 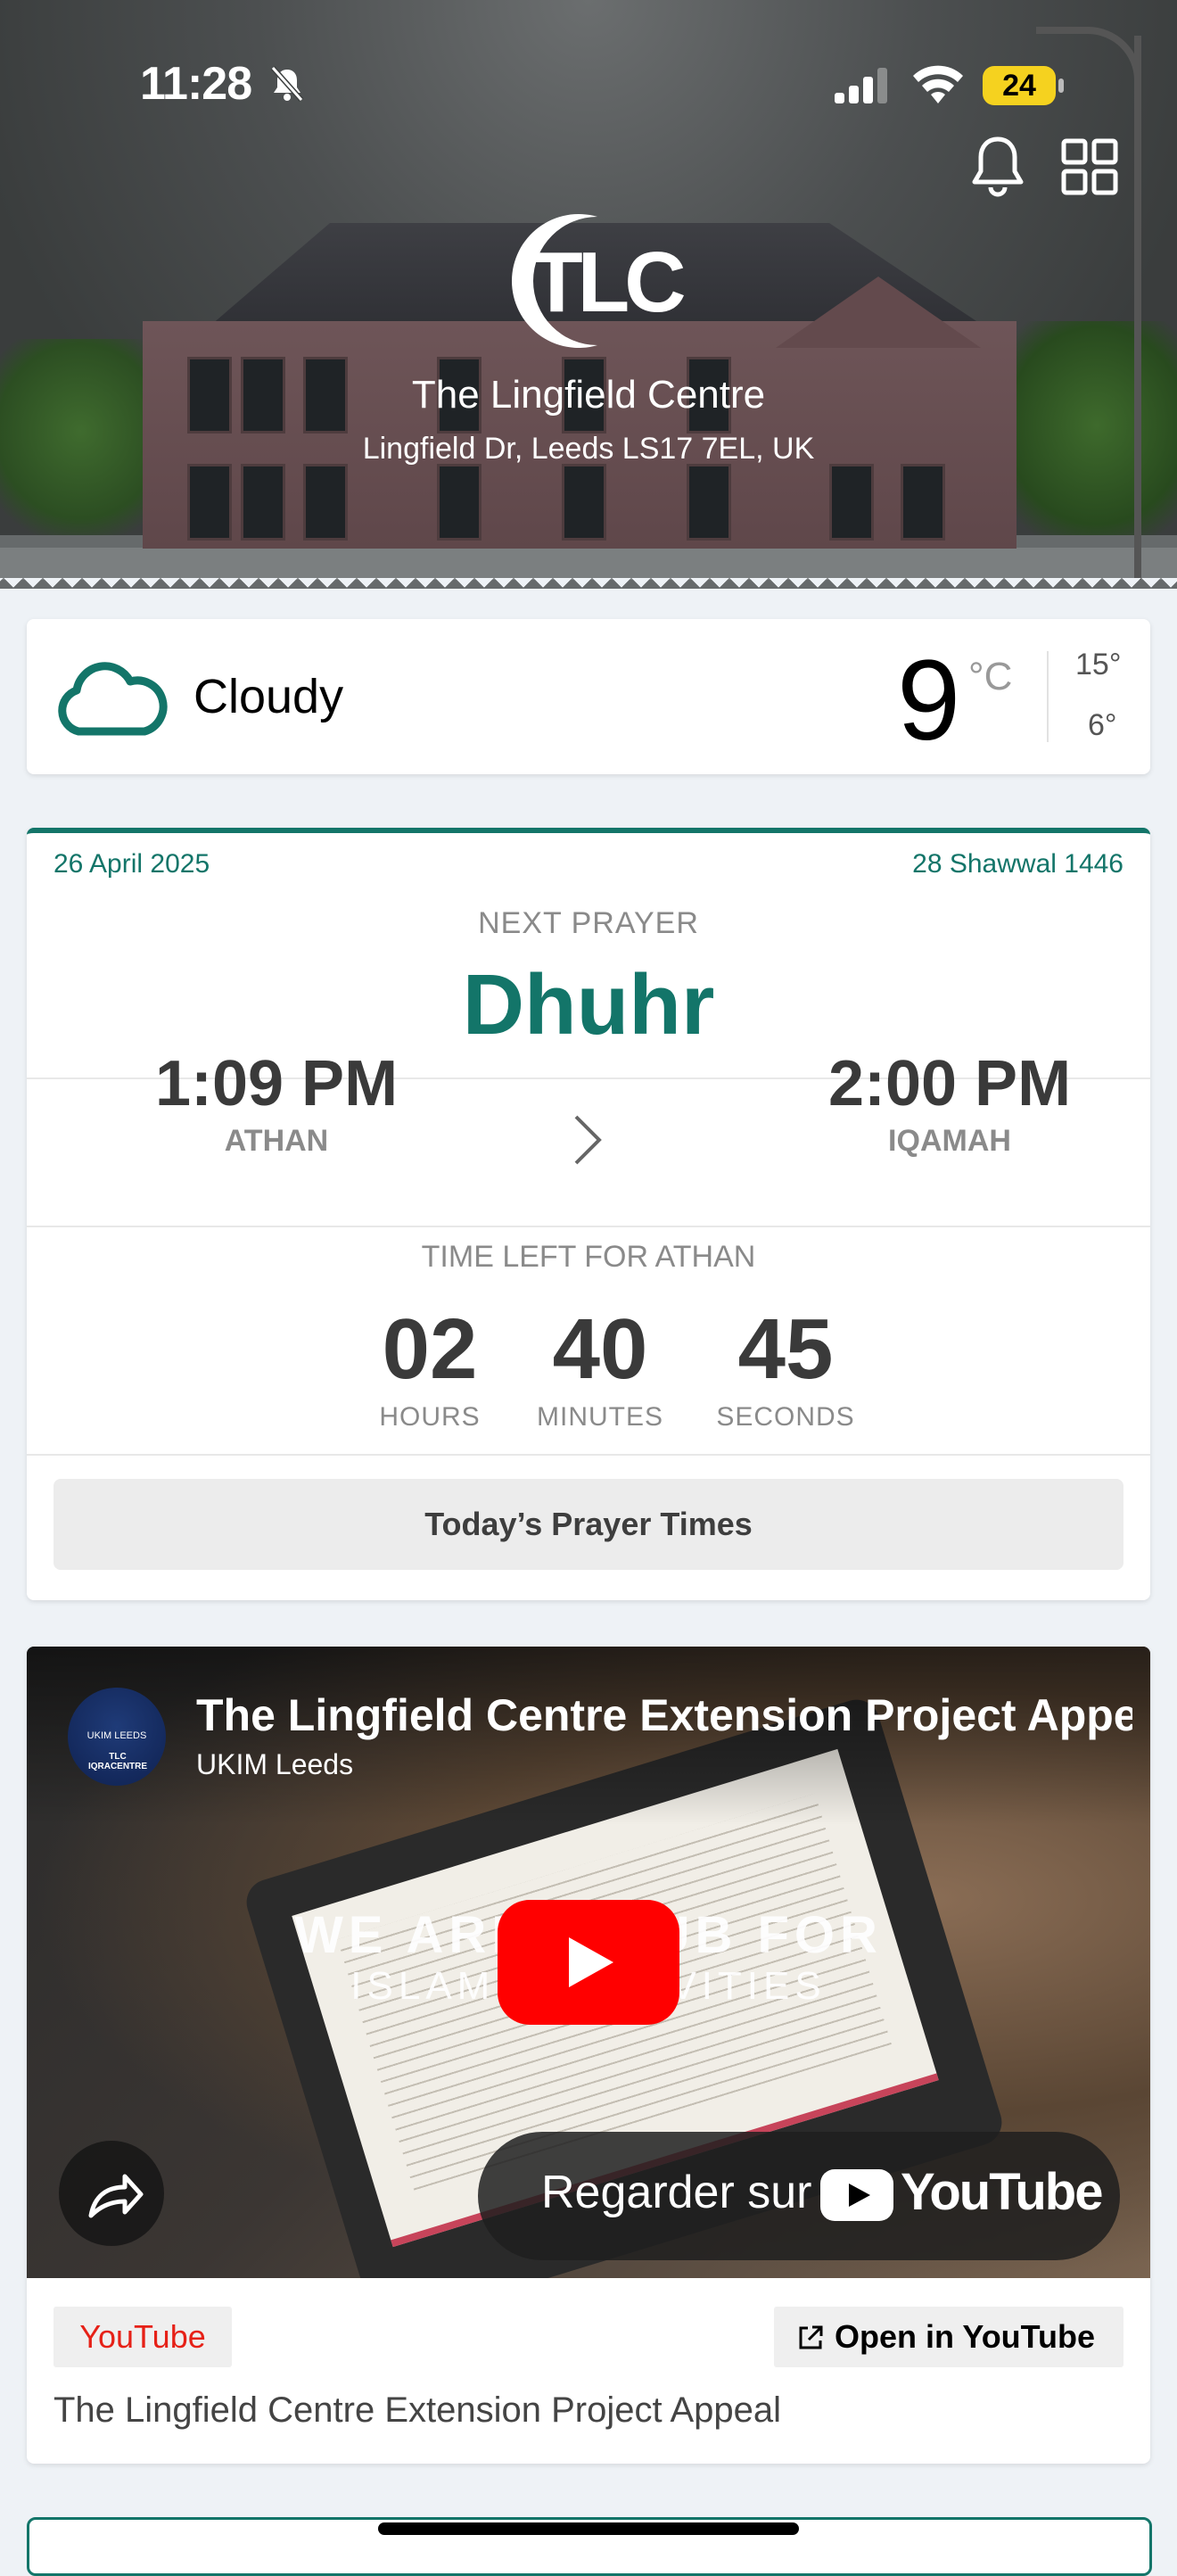 What do you see at coordinates (1137, 308) in the screenshot?
I see `street-lamp` at bounding box center [1137, 308].